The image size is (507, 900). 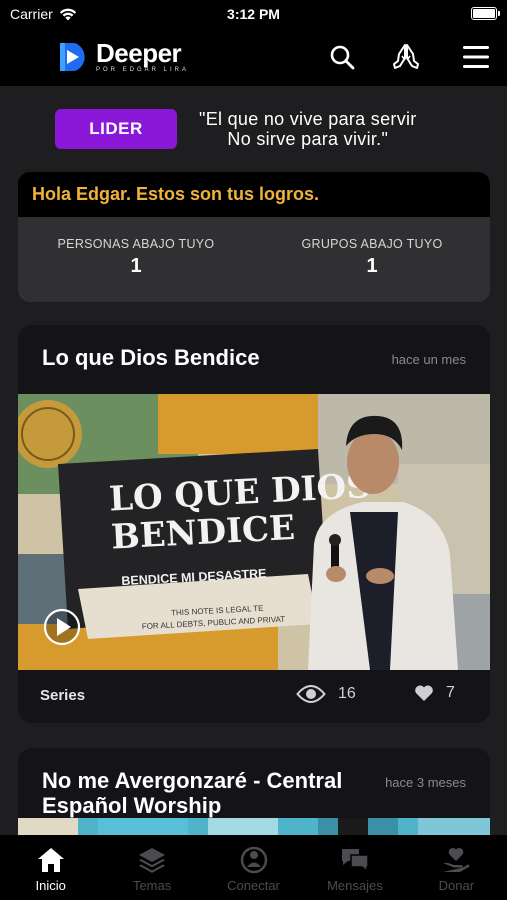 What do you see at coordinates (62, 695) in the screenshot?
I see `post-category: Series` at bounding box center [62, 695].